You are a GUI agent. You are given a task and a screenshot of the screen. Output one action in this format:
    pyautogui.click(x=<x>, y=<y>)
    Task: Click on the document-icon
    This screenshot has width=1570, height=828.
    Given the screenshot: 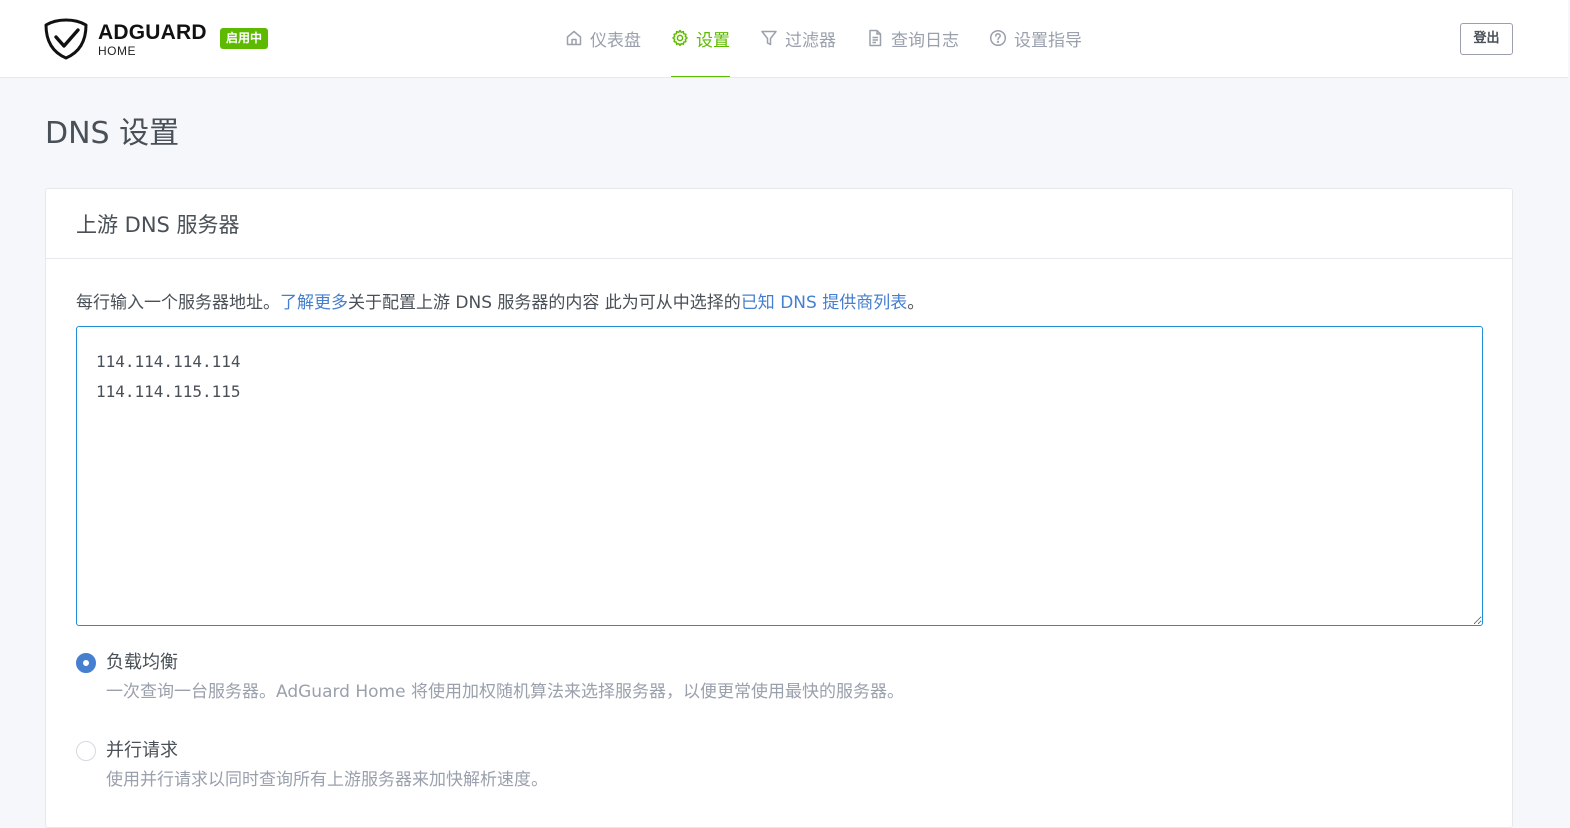 What is the action you would take?
    pyautogui.click(x=875, y=38)
    